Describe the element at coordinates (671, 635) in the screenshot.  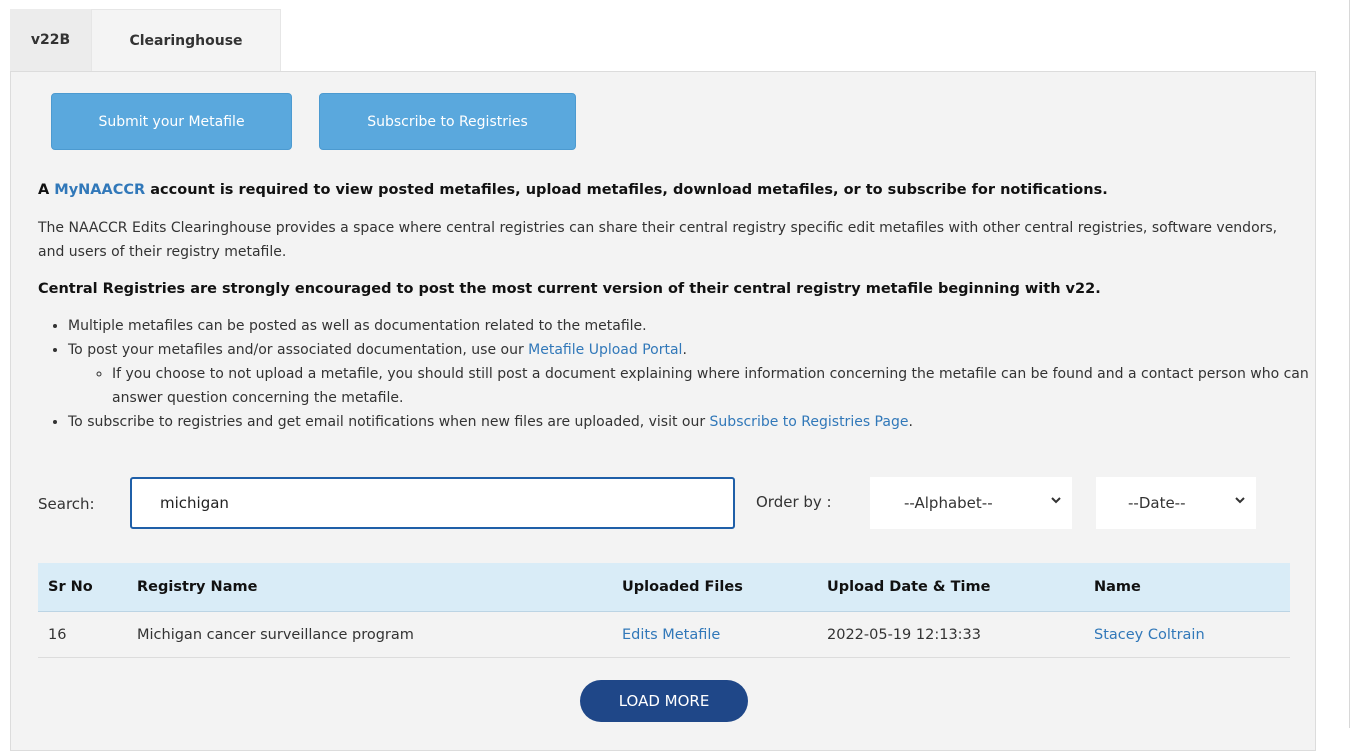
I see `edits-metafile-link: Edits Metafile` at that location.